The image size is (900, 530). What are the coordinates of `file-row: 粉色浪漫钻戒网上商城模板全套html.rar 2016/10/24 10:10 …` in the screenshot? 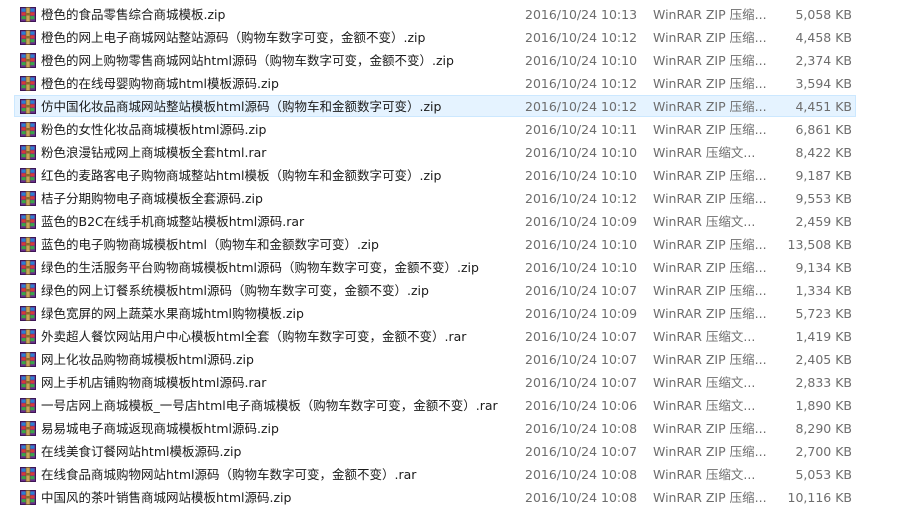 It's located at (450, 152).